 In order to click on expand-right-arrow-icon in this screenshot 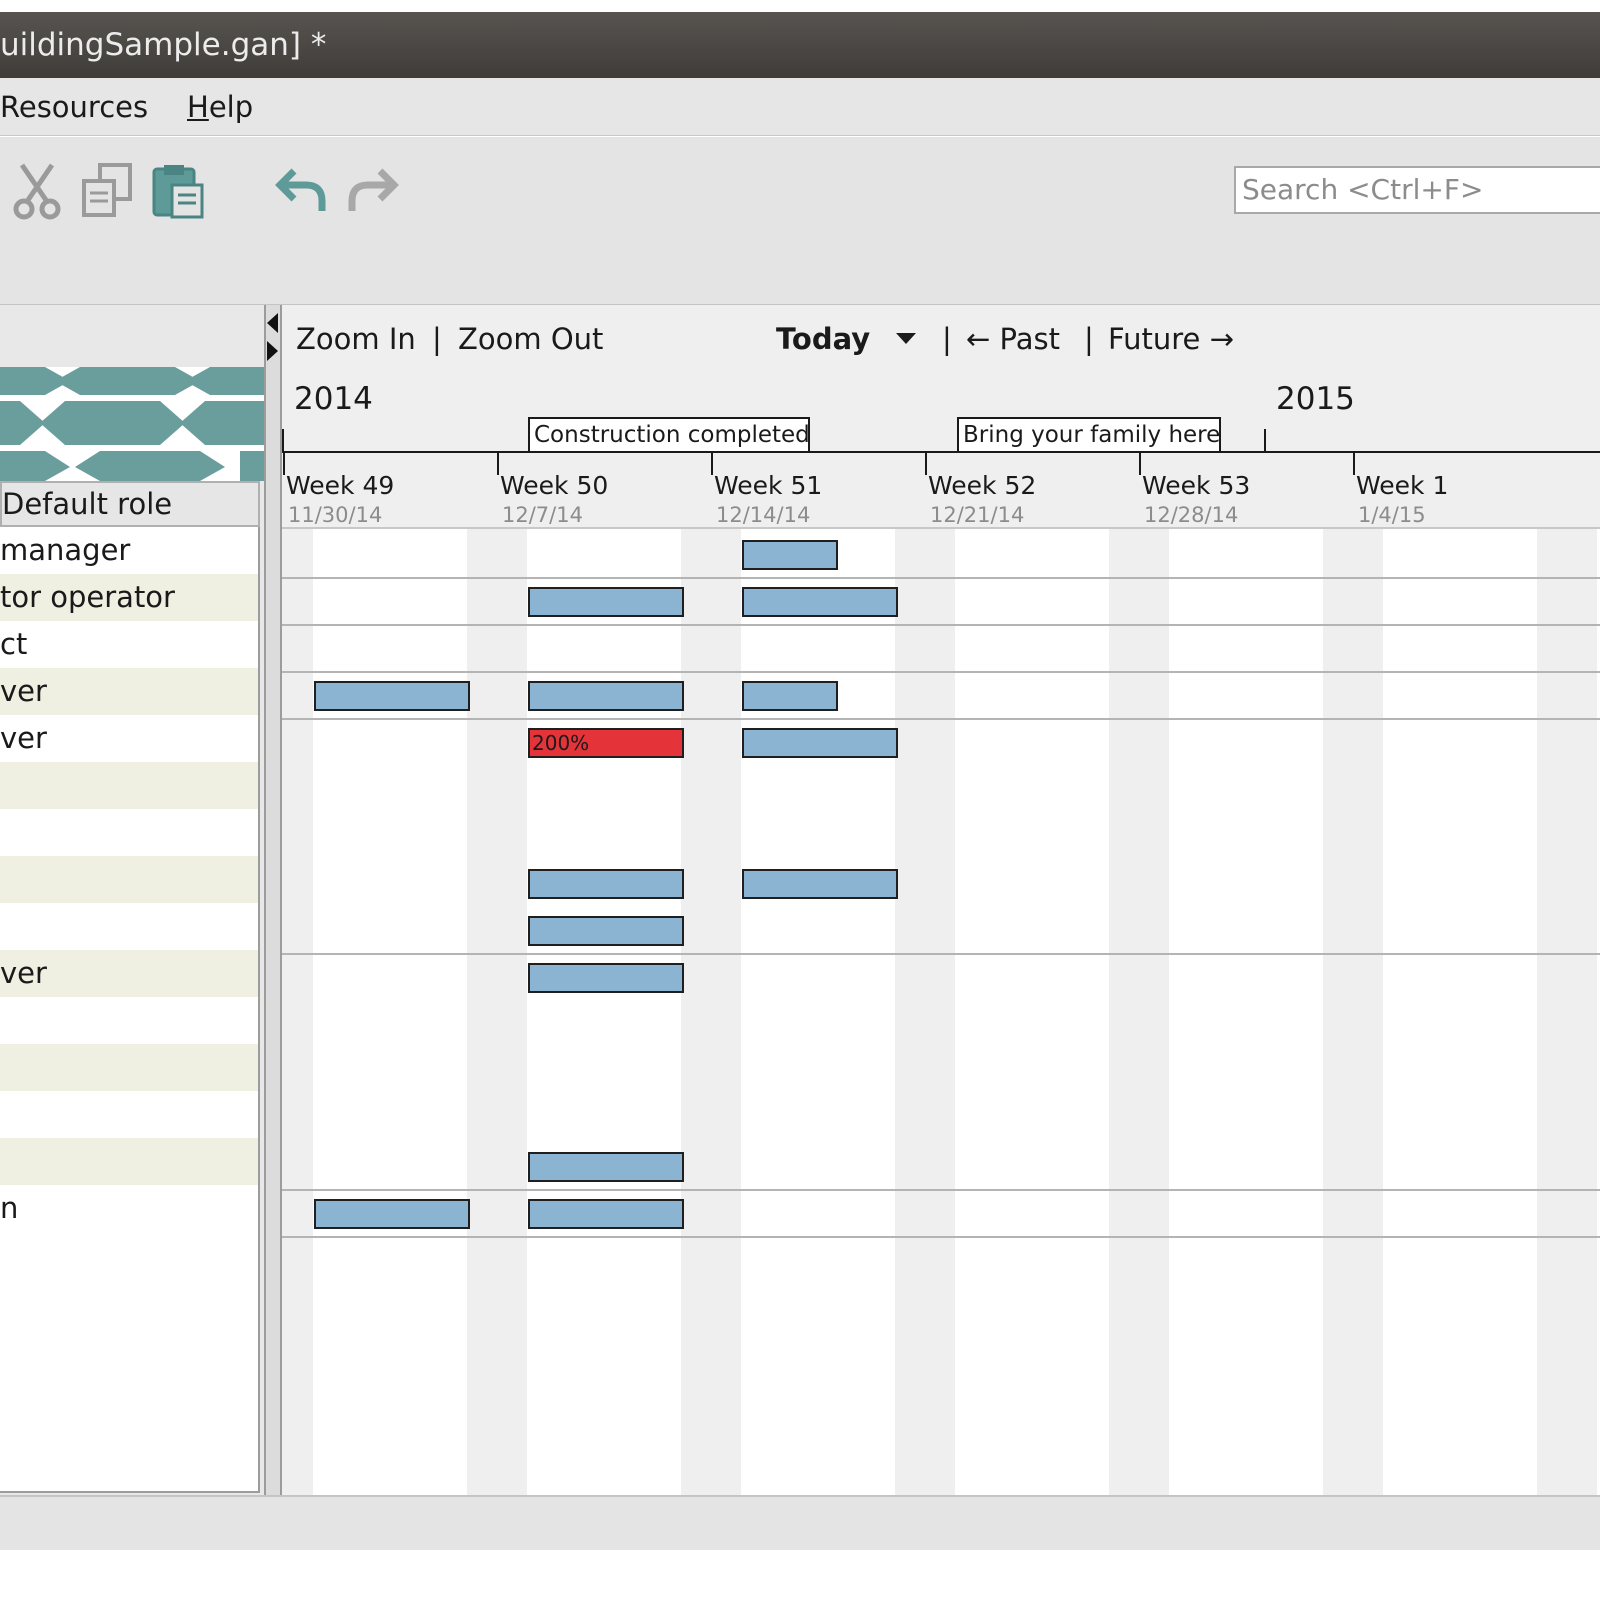, I will do `click(272, 351)`.